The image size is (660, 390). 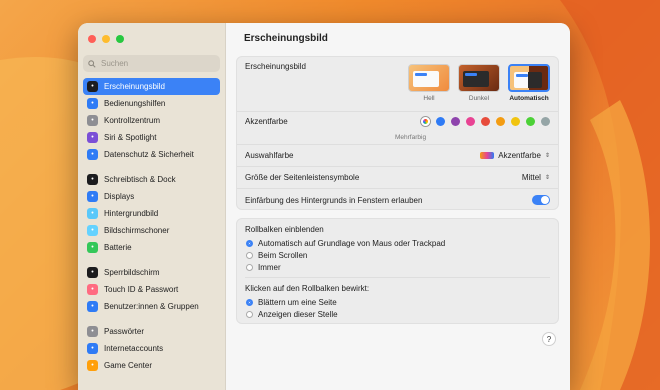 What do you see at coordinates (115, 63) in the screenshot?
I see `search-placeholder: Suchen` at bounding box center [115, 63].